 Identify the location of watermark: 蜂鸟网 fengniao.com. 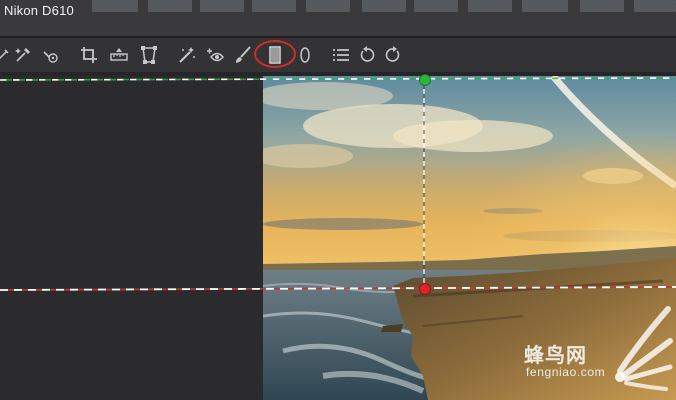
(599, 352).